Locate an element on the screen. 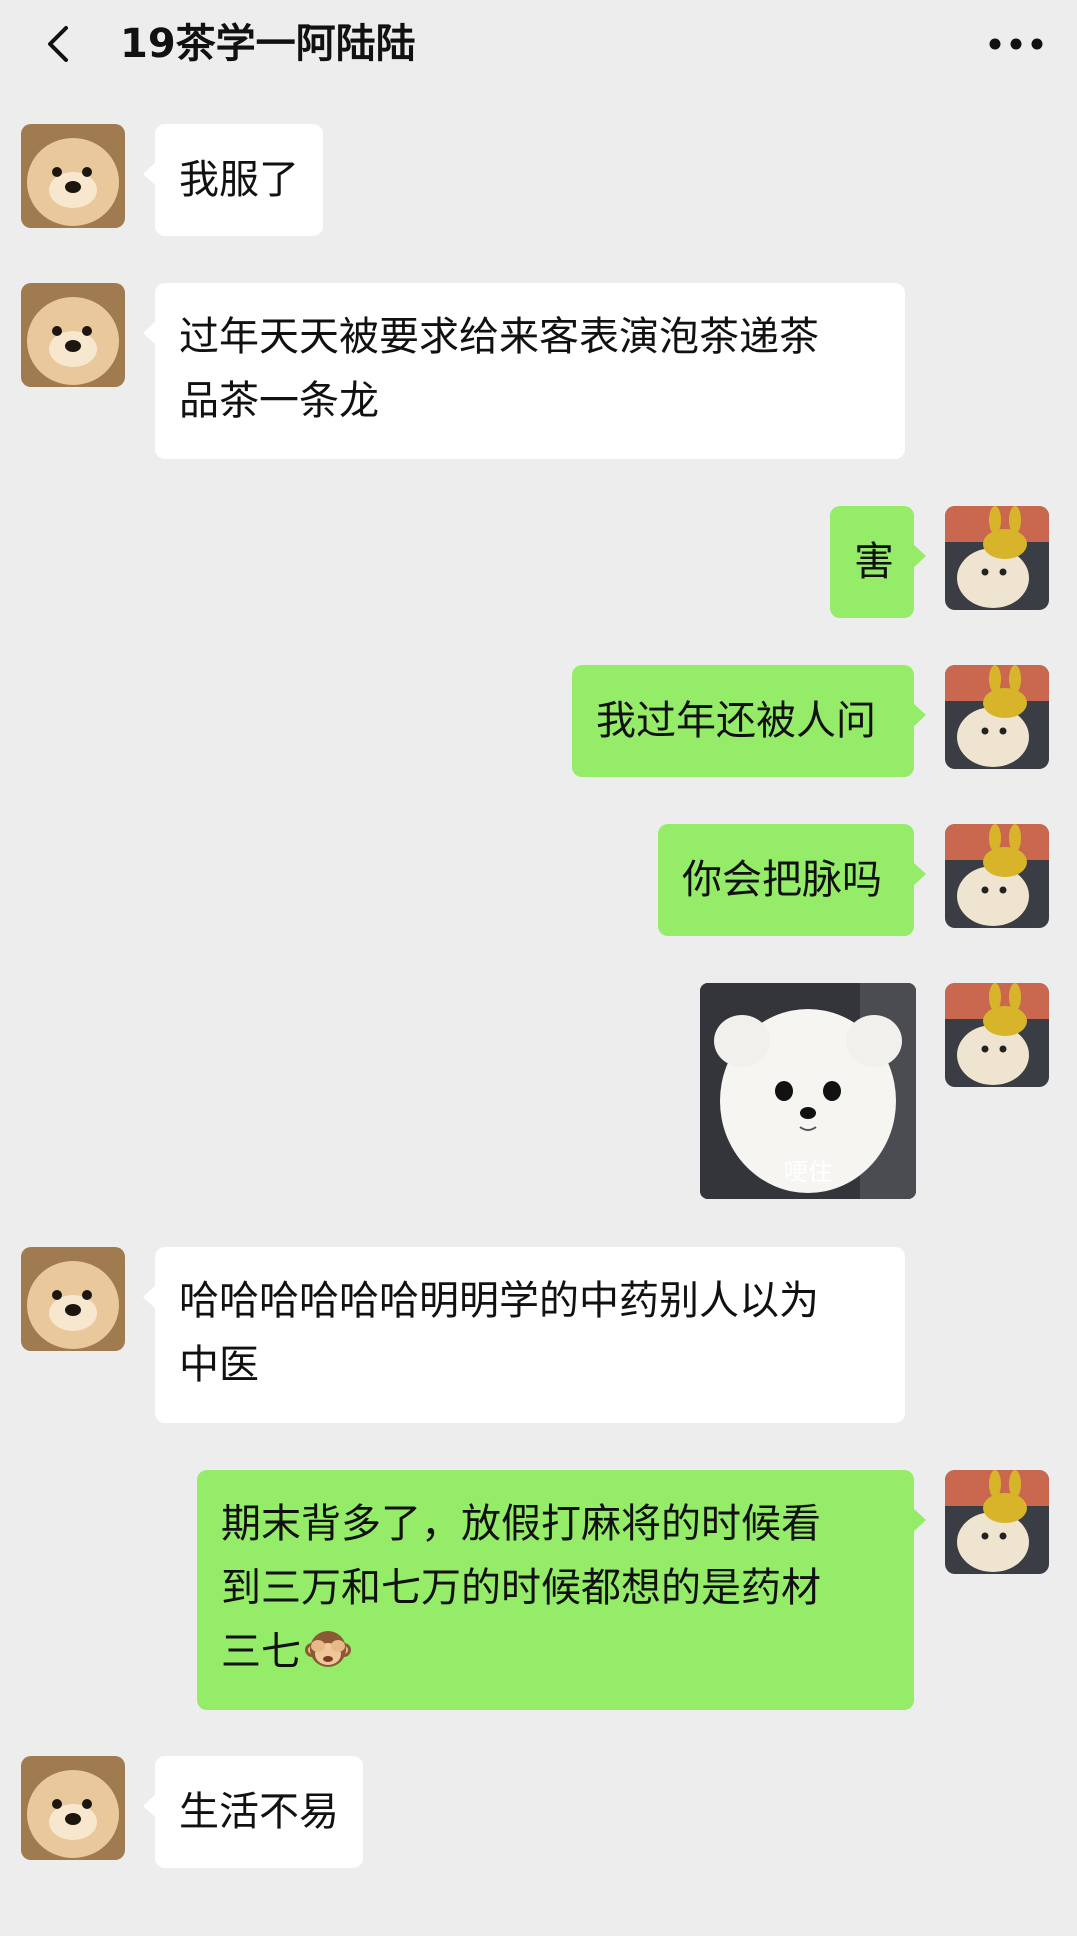 Image resolution: width=1077 pixels, height=1936 pixels. message-bubble-incoming: 过年天天被要求给来客表演泡茶递茶 品茶一条龙 is located at coordinates (524, 371).